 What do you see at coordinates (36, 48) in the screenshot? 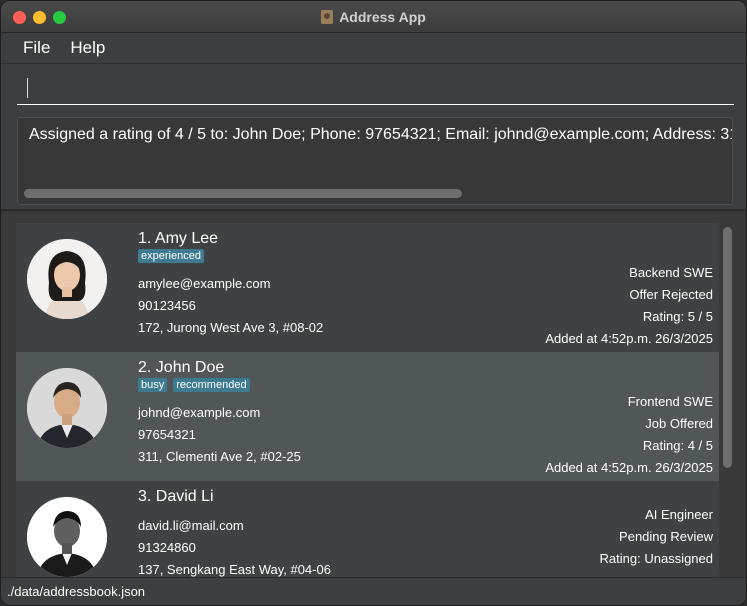
I see `menu-file: File` at bounding box center [36, 48].